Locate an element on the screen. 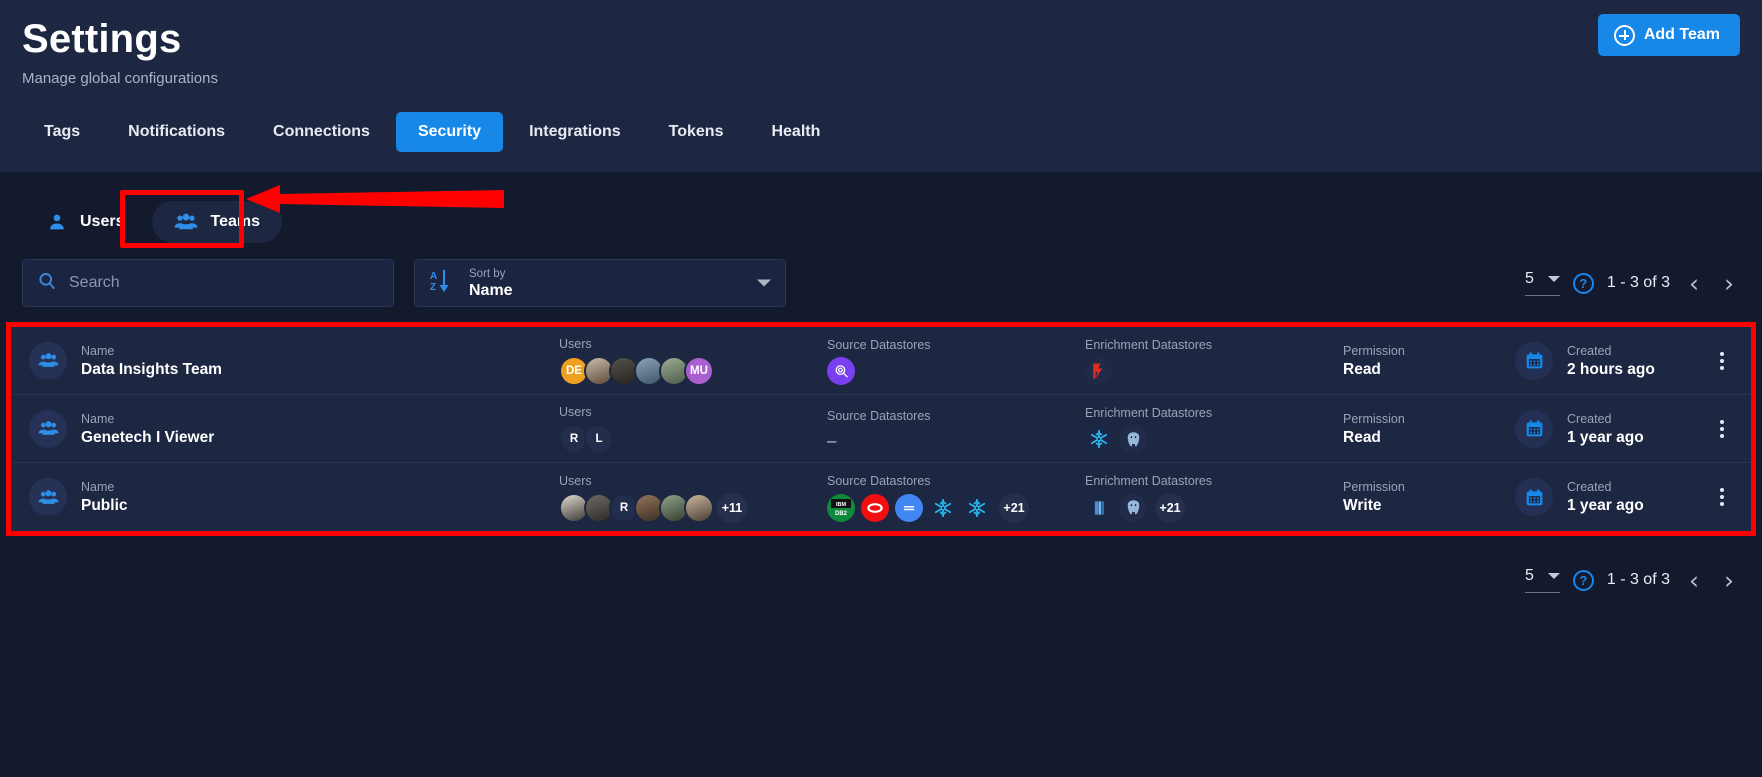  tab-notifications: Notifications is located at coordinates (176, 132).